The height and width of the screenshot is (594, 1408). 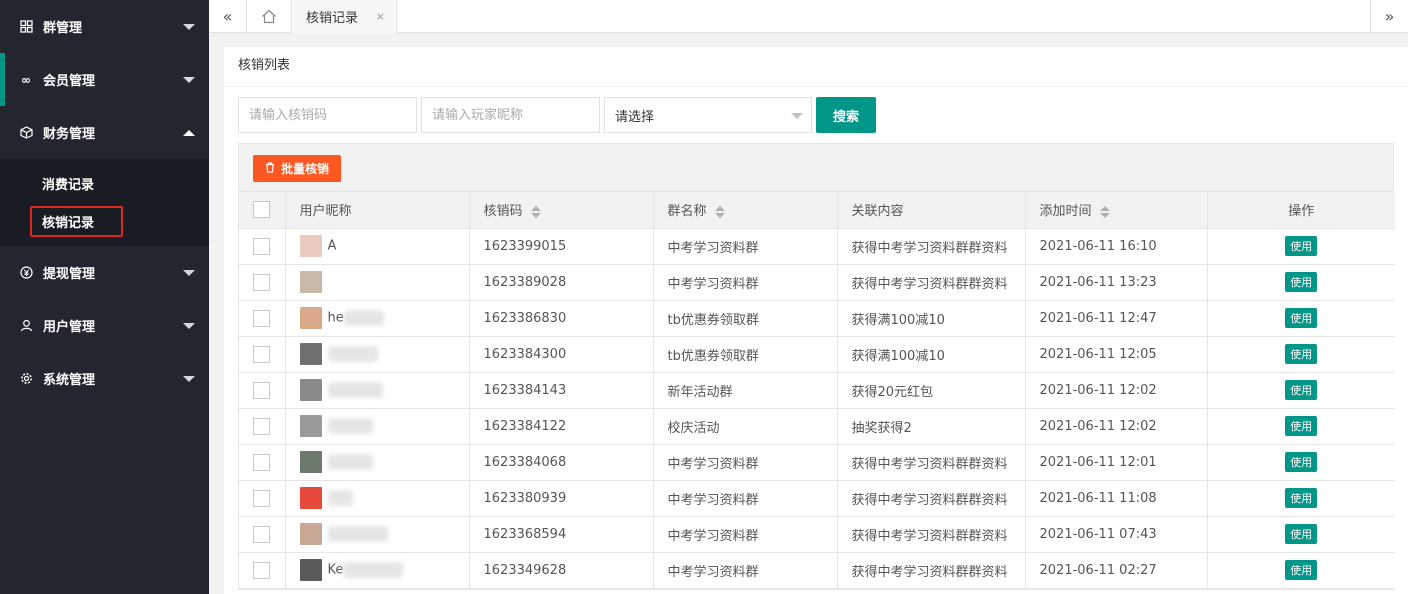 I want to click on table-toolbar: 批量核销, so click(x=816, y=168).